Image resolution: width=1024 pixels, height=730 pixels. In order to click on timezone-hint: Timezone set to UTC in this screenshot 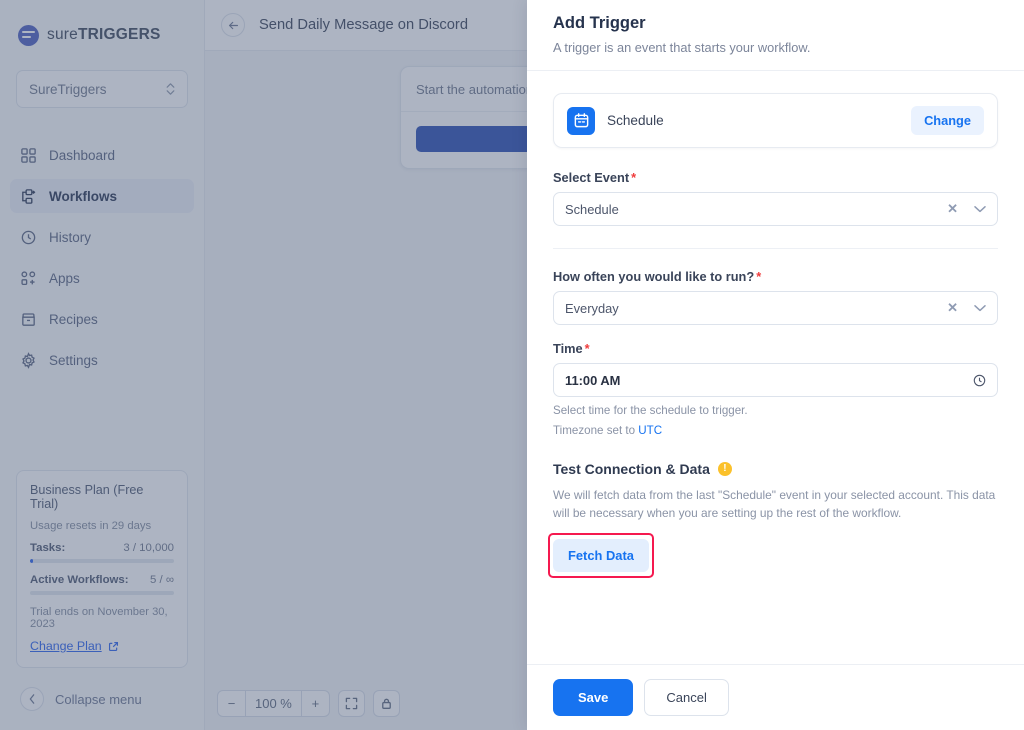, I will do `click(775, 430)`.